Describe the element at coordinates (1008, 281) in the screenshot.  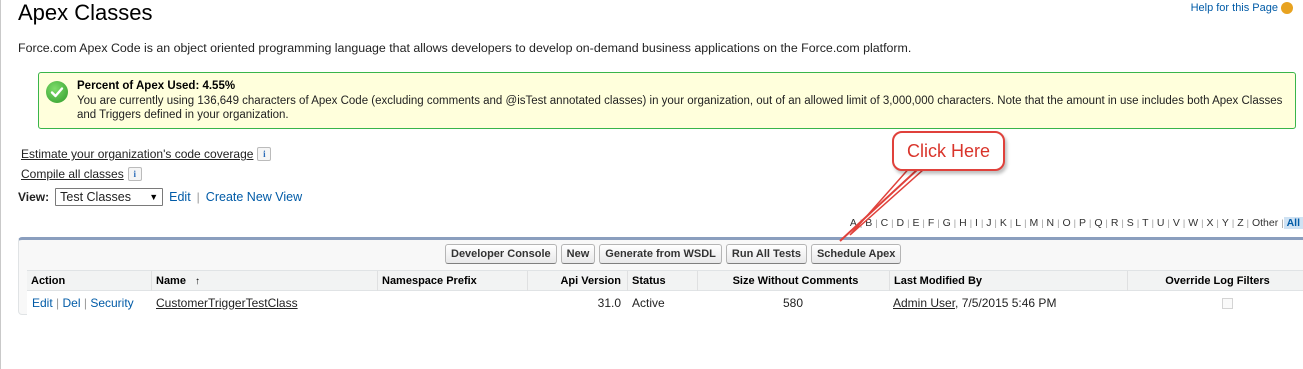
I see `column-header-last-modified: Last Modified By` at that location.